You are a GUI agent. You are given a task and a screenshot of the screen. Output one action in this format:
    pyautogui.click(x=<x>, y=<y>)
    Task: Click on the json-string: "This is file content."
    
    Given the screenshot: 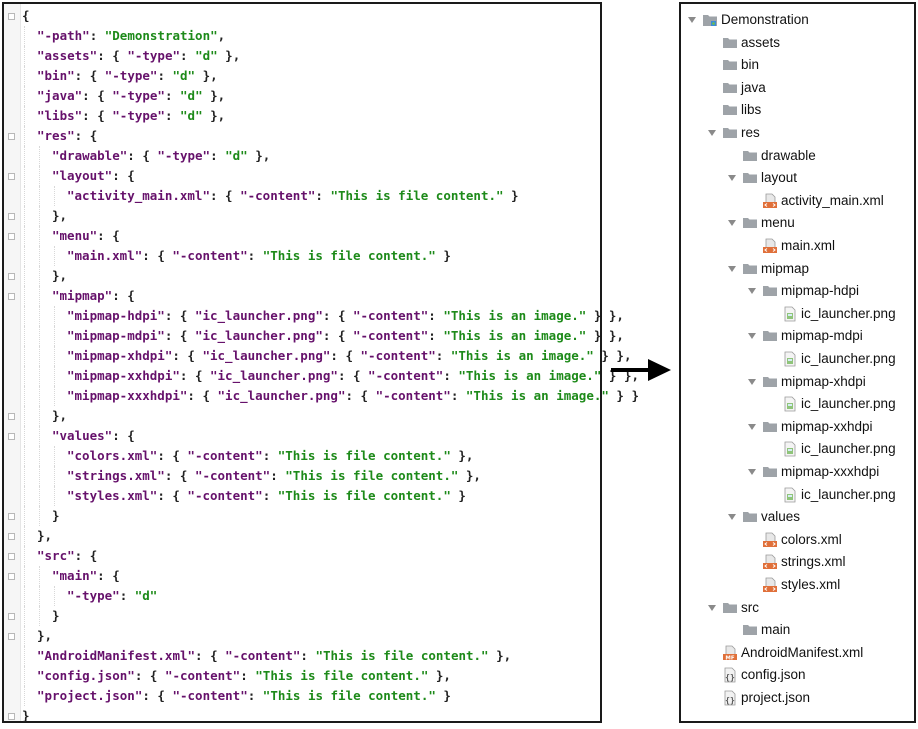 What is the action you would take?
    pyautogui.click(x=349, y=695)
    